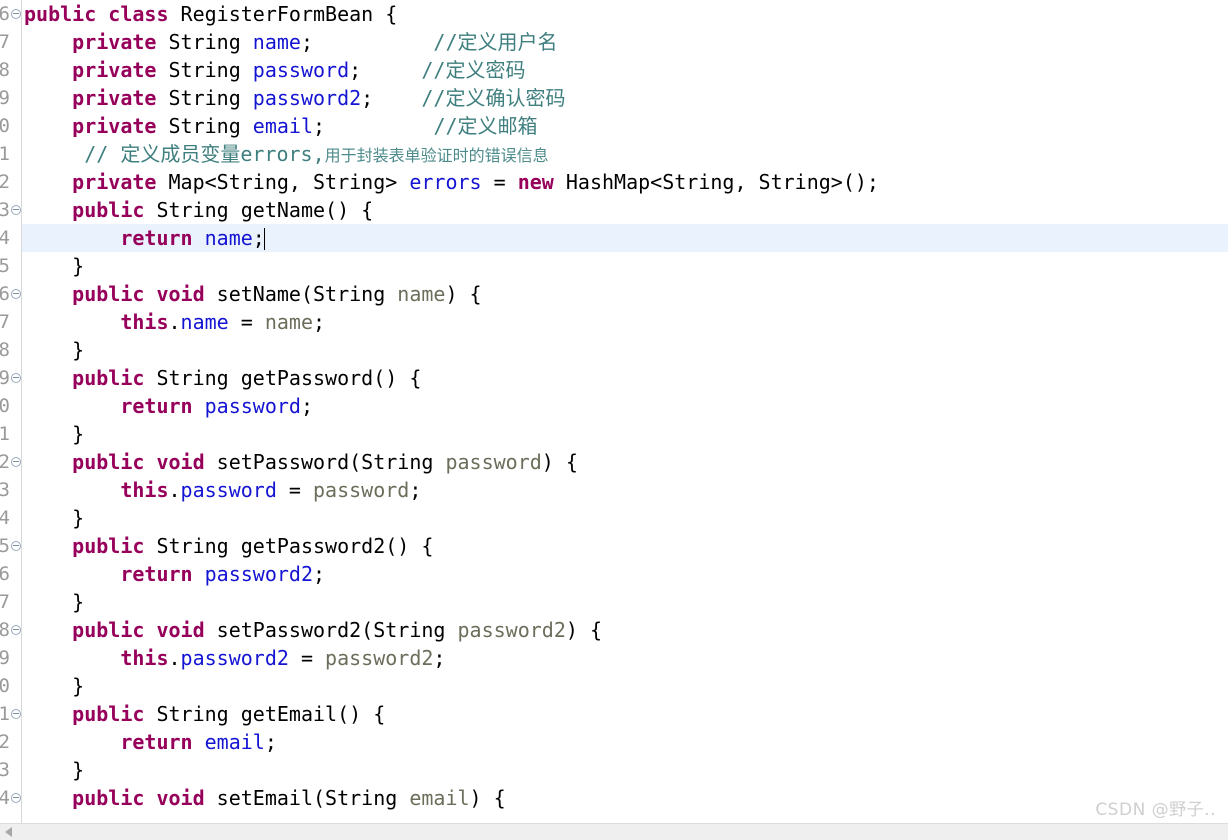 The width and height of the screenshot is (1228, 840). What do you see at coordinates (5, 182) in the screenshot?
I see `line-number: 22` at bounding box center [5, 182].